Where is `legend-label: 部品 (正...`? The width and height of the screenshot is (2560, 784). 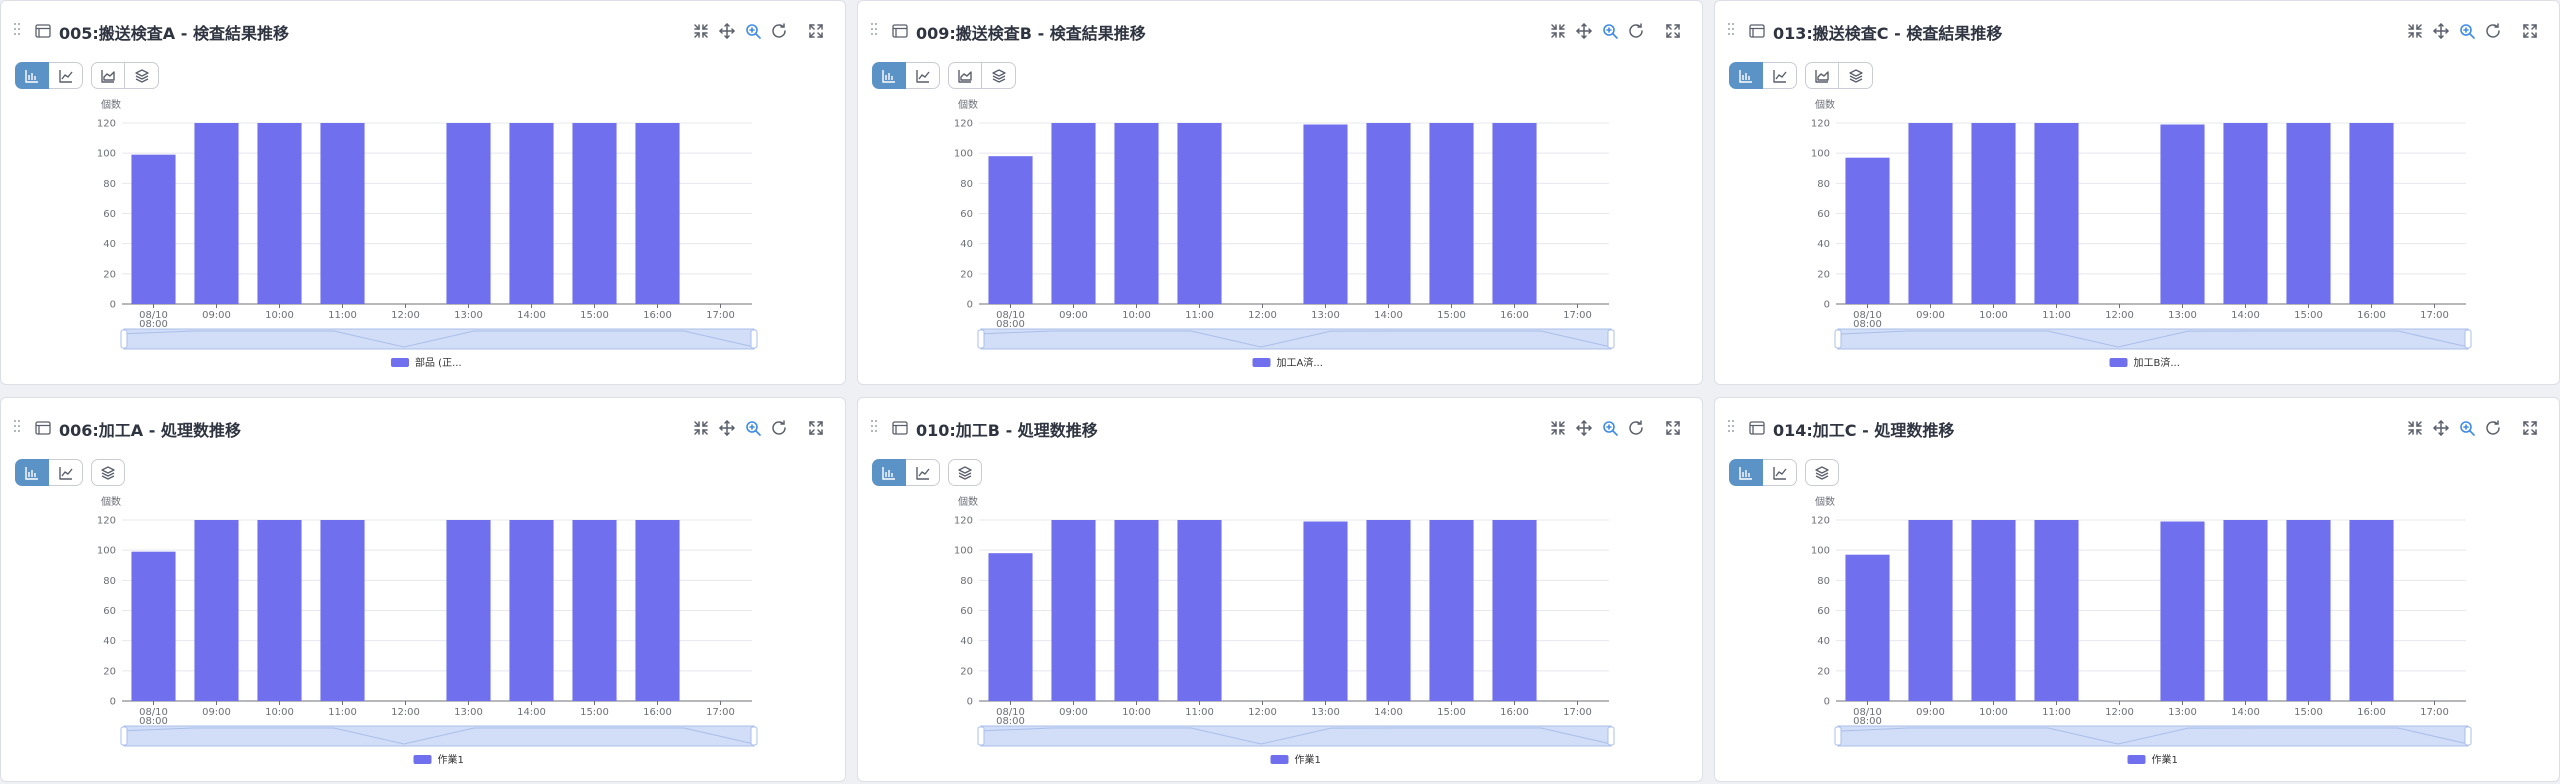 legend-label: 部品 (正... is located at coordinates (438, 362).